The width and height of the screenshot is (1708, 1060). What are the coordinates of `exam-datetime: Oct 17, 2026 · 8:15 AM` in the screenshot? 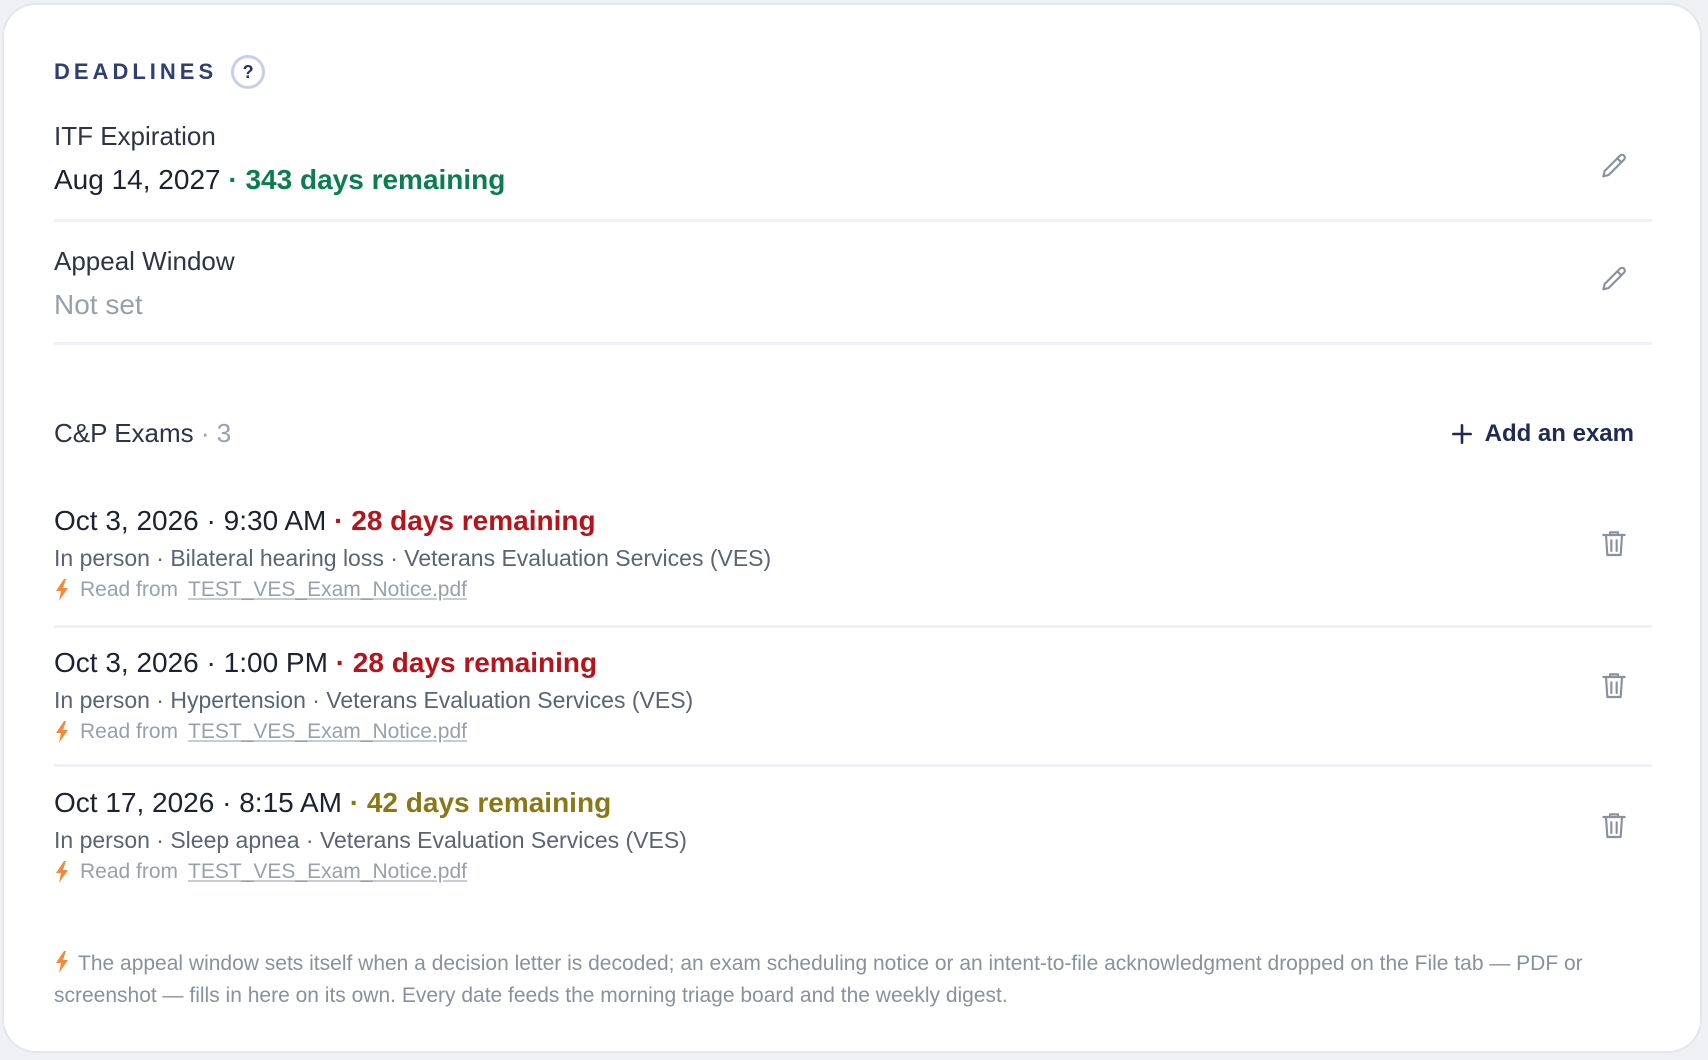 It's located at (198, 802).